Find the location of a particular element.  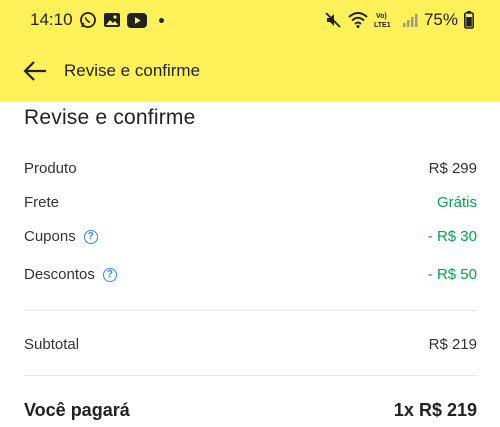

total-value: 1x R$ 219 is located at coordinates (435, 410).